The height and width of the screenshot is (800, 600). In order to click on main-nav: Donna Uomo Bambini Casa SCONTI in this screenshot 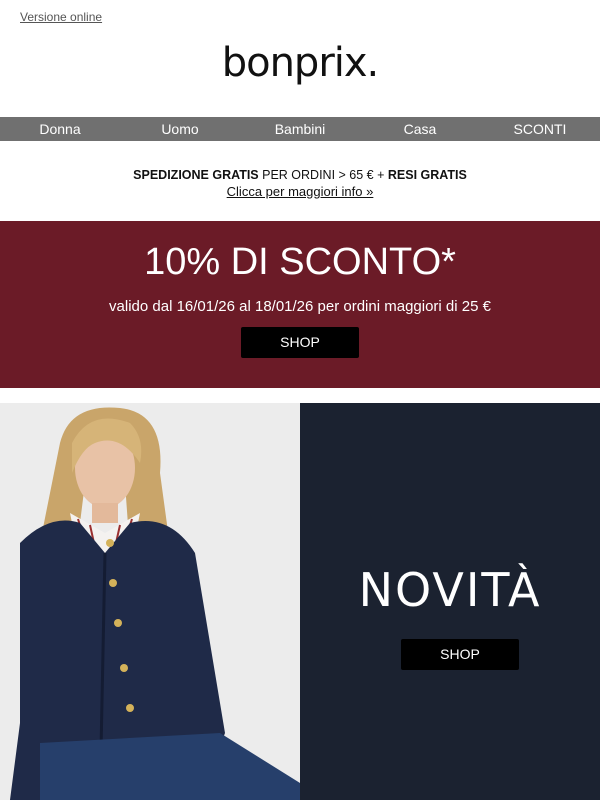, I will do `click(300, 129)`.